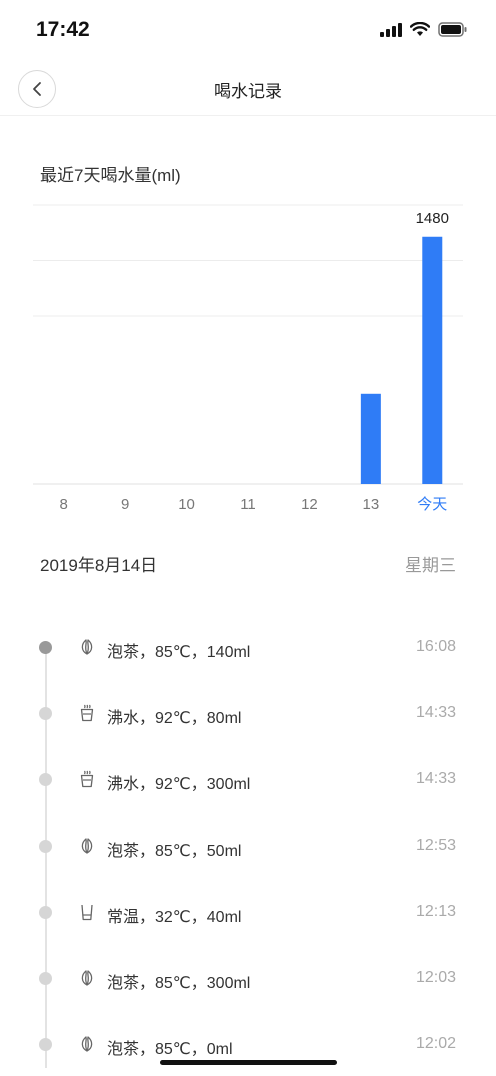 The image size is (496, 1076). Describe the element at coordinates (371, 504) in the screenshot. I see `x-tick-label: 13` at that location.